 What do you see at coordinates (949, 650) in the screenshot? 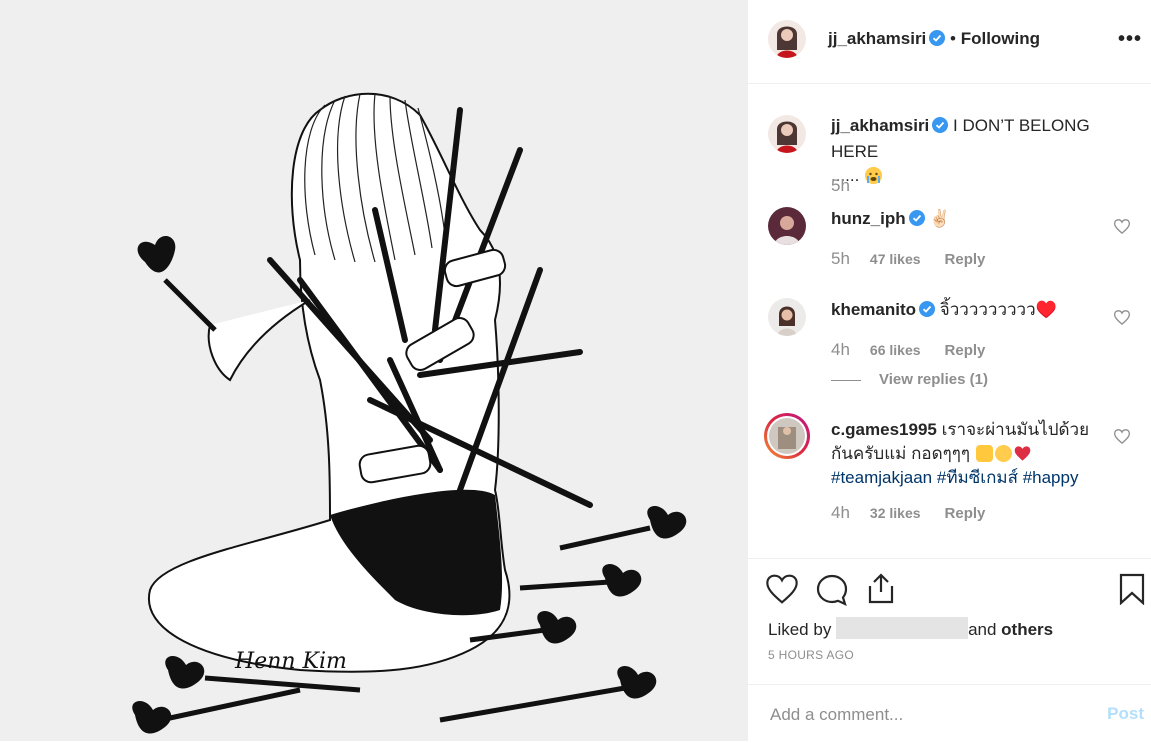
I see `post-actions: Liked by and others 5 HOURS AGO Post` at bounding box center [949, 650].